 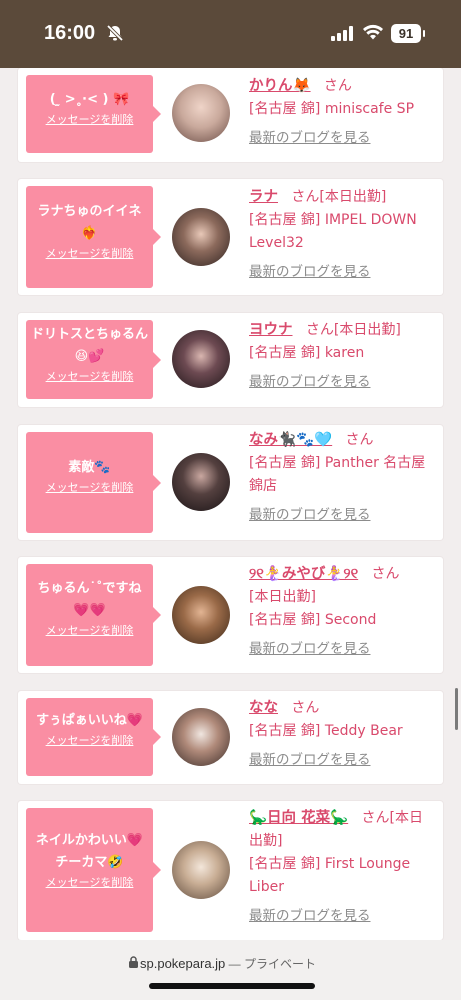 What do you see at coordinates (313, 620) in the screenshot?
I see `shop-line: [名古屋 錦] Second` at bounding box center [313, 620].